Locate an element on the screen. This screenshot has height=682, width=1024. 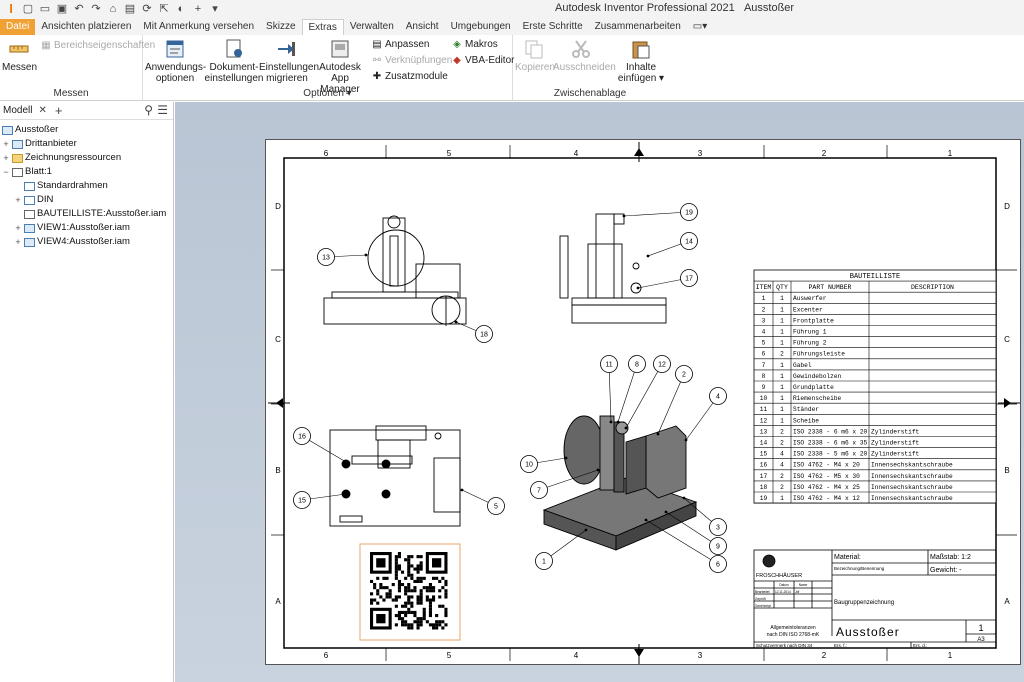
anwendung-label-2: optionen is located at coordinates (175, 78).